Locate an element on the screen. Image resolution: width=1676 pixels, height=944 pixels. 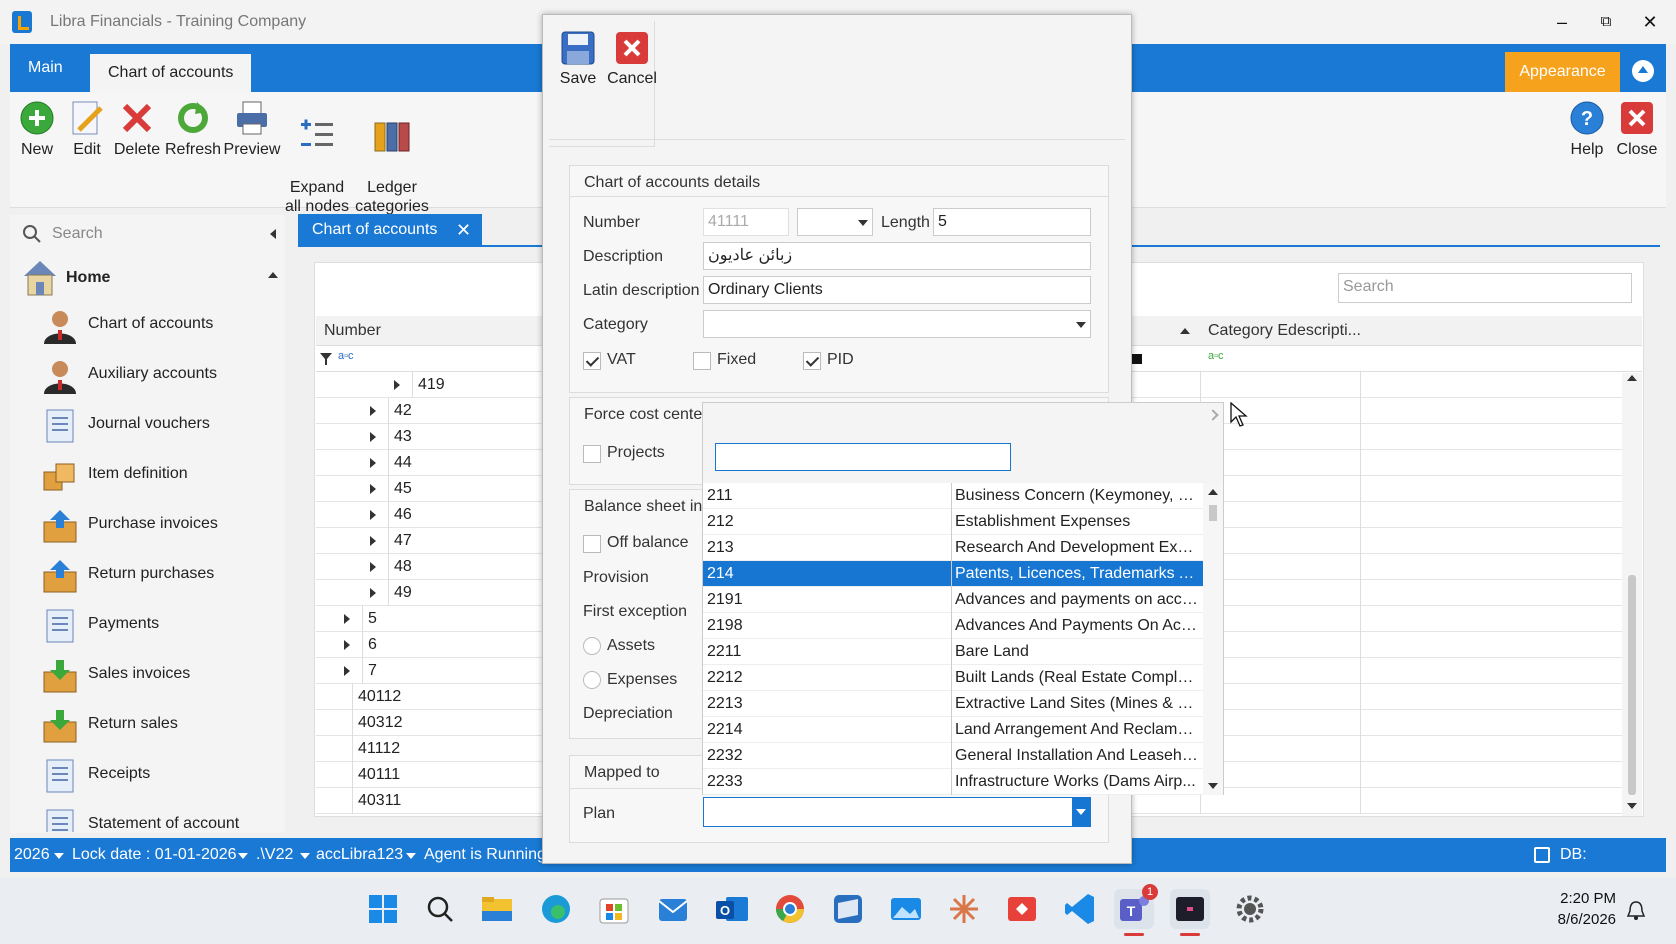
minimize-button: – is located at coordinates (1562, 22).